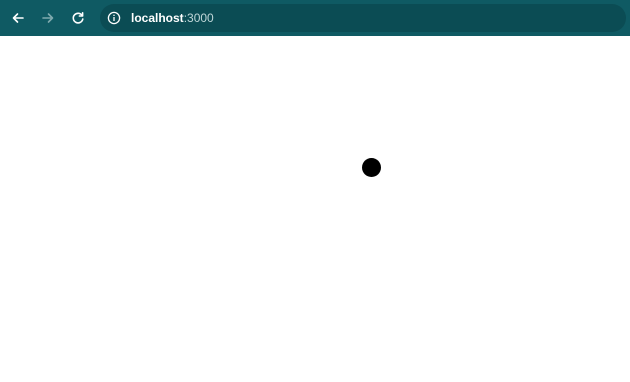  I want to click on address-bar: localhost:3000, so click(363, 18).